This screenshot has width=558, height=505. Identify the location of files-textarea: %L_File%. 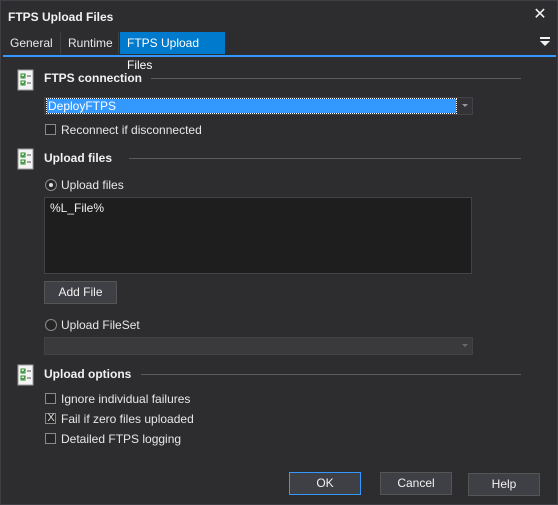
(258, 235).